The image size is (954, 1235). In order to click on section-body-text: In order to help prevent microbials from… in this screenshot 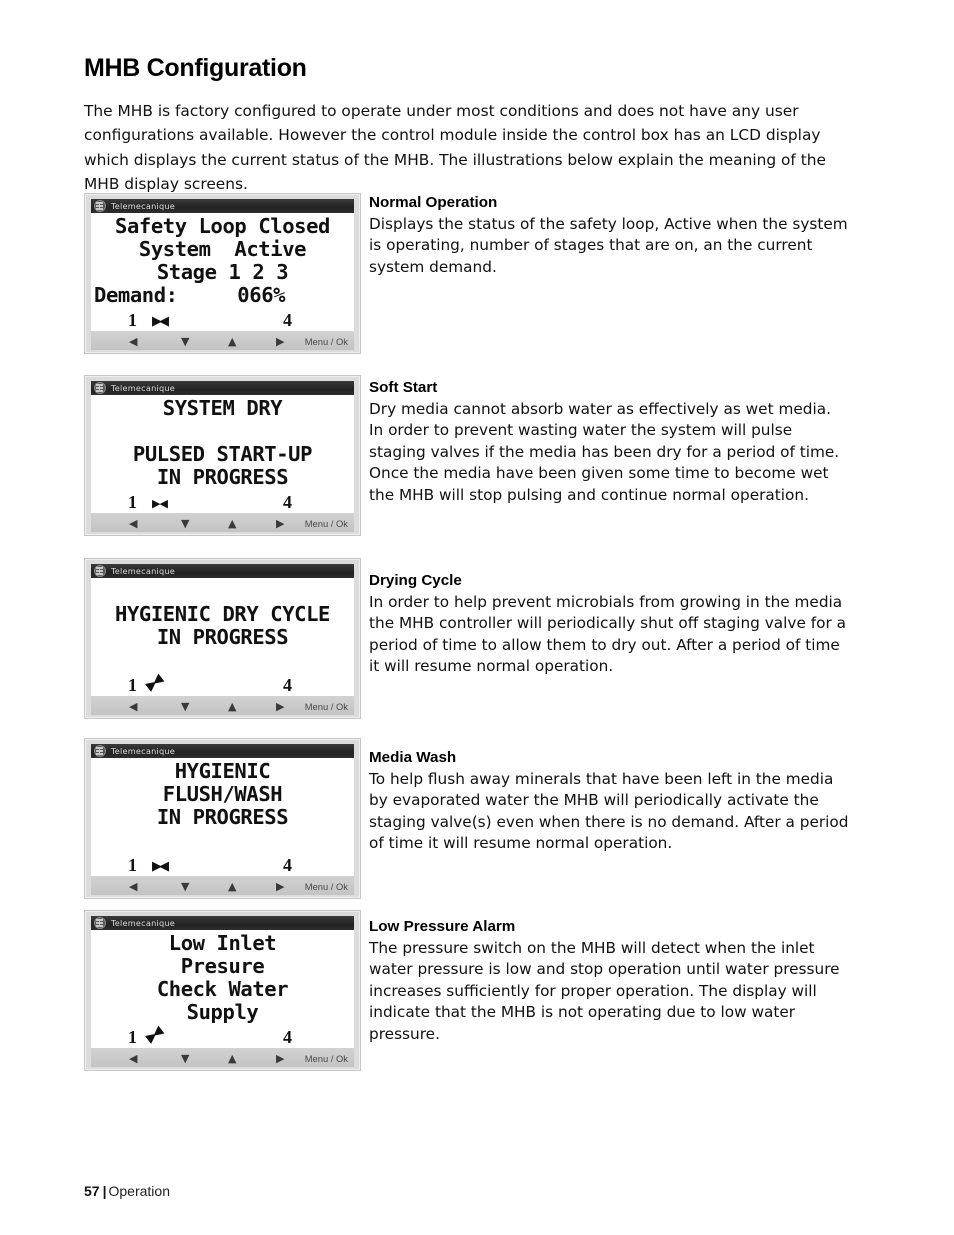, I will do `click(607, 634)`.